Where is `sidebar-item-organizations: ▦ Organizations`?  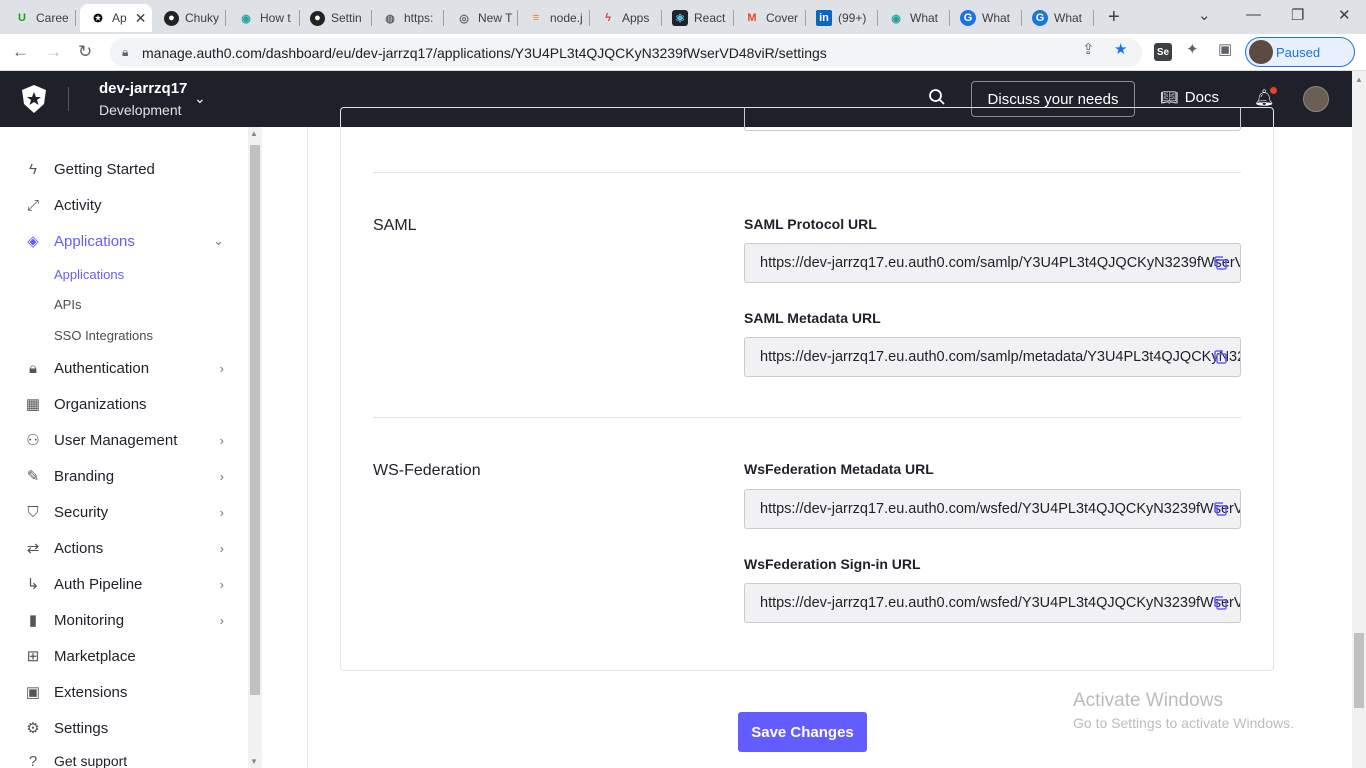 sidebar-item-organizations: ▦ Organizations is located at coordinates (124, 404).